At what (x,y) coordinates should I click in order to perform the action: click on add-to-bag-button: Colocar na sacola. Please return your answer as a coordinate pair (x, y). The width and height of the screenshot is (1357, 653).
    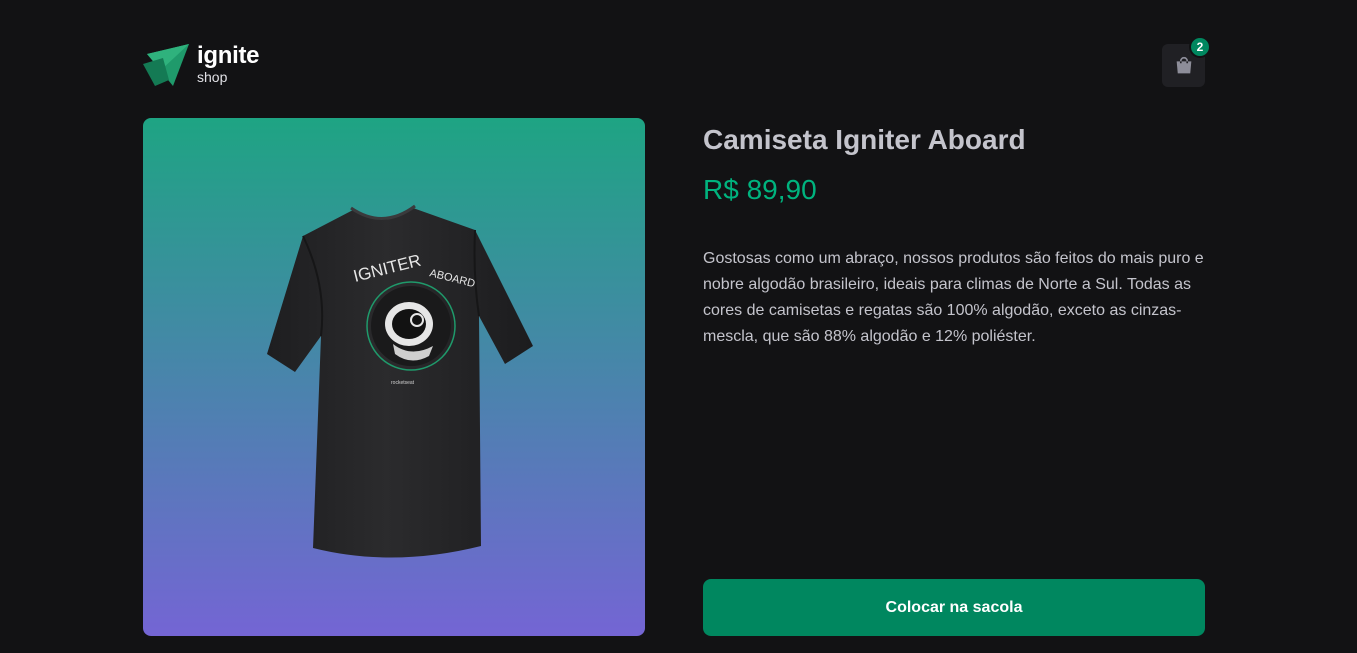
    Looking at the image, I should click on (954, 607).